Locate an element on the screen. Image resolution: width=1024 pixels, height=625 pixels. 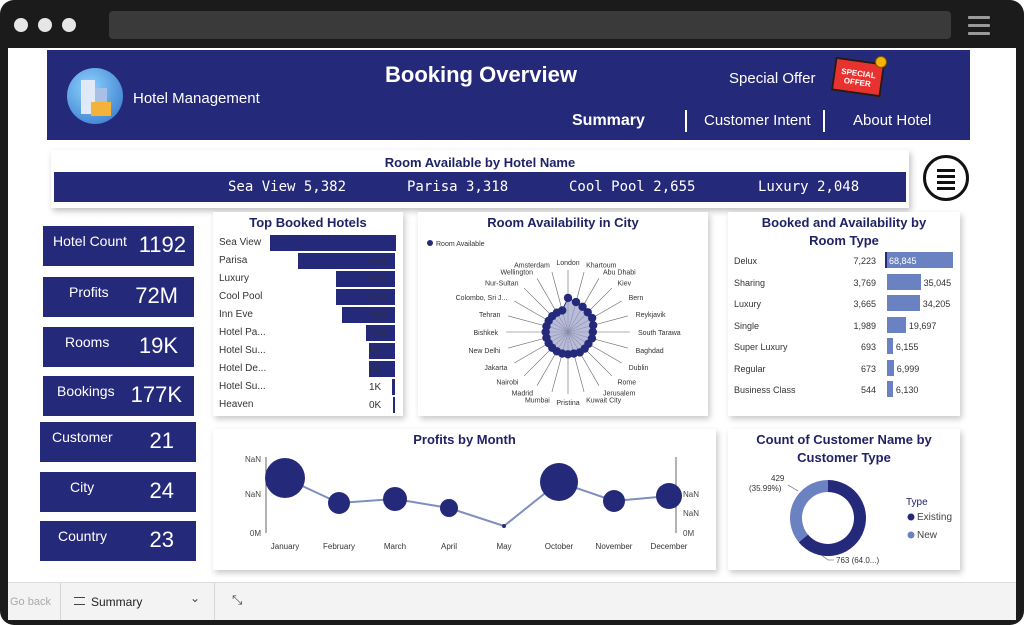
room-type-label: Regular is located at coordinates (750, 368).